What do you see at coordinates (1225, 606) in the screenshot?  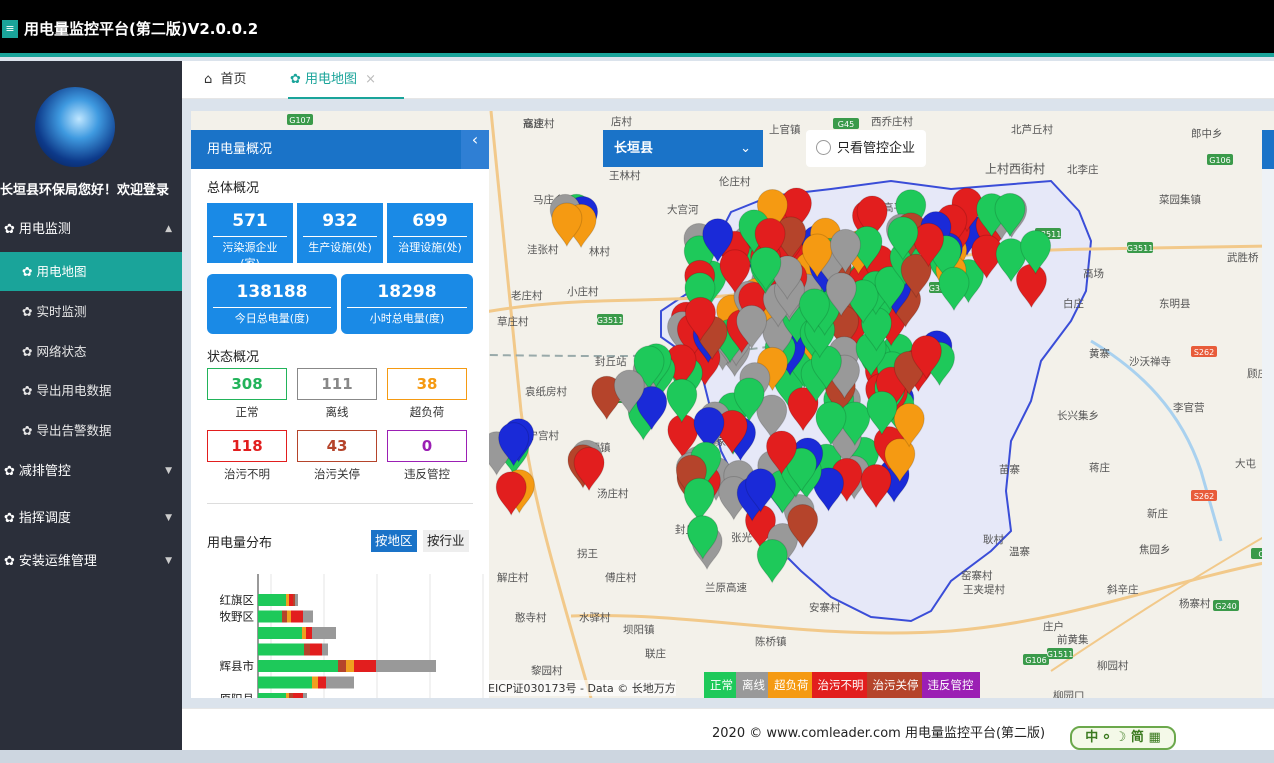 I see `road-shield-label: G240` at bounding box center [1225, 606].